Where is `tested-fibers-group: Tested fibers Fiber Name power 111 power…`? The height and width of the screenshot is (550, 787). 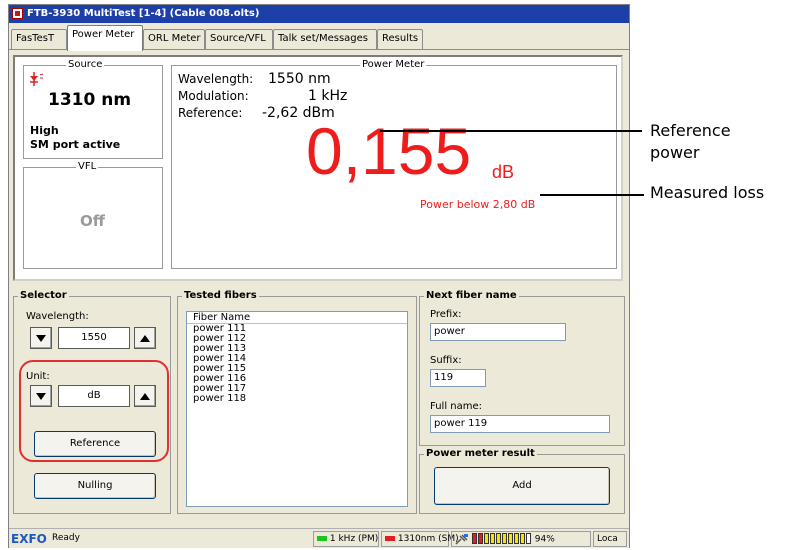
tested-fibers-group: Tested fibers Fiber Name power 111 power… is located at coordinates (297, 402).